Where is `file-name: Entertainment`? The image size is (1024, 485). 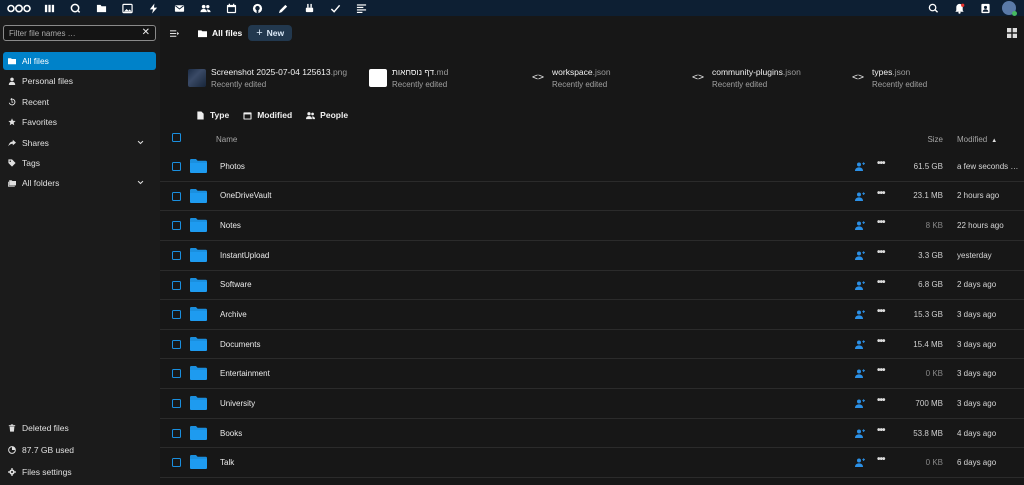 file-name: Entertainment is located at coordinates (245, 373).